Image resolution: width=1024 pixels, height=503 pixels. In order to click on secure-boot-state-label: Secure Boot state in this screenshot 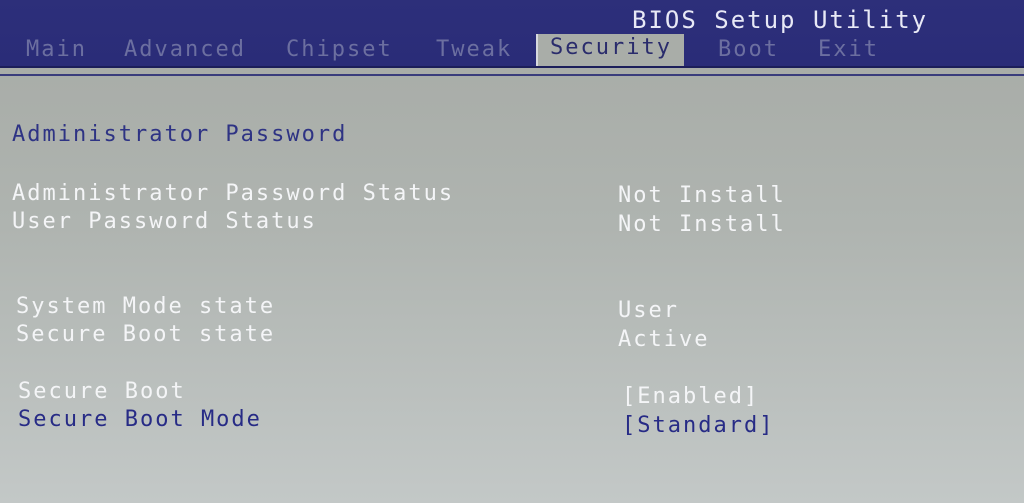, I will do `click(146, 334)`.